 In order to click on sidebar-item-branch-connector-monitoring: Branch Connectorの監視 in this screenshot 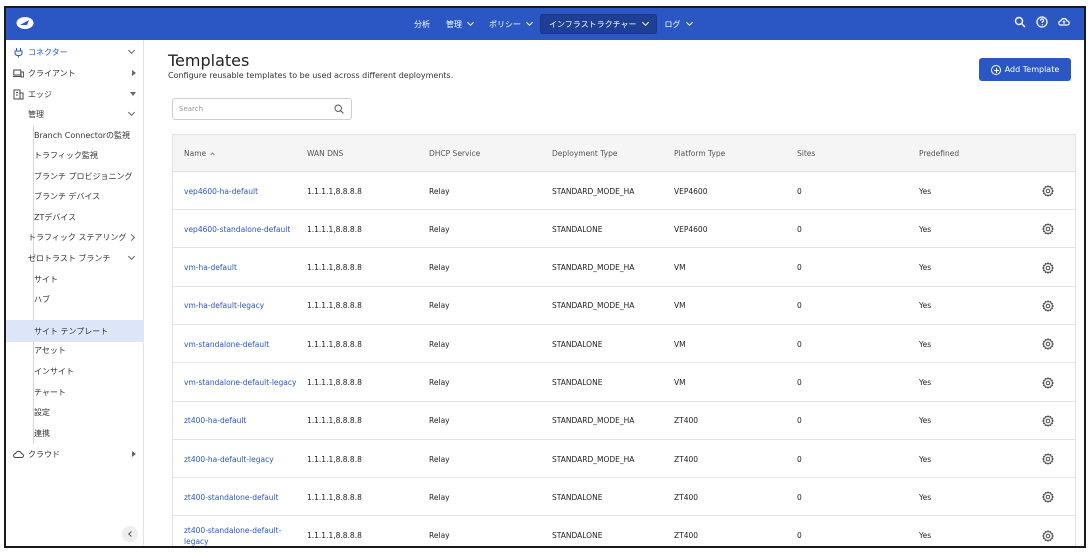, I will do `click(75, 135)`.